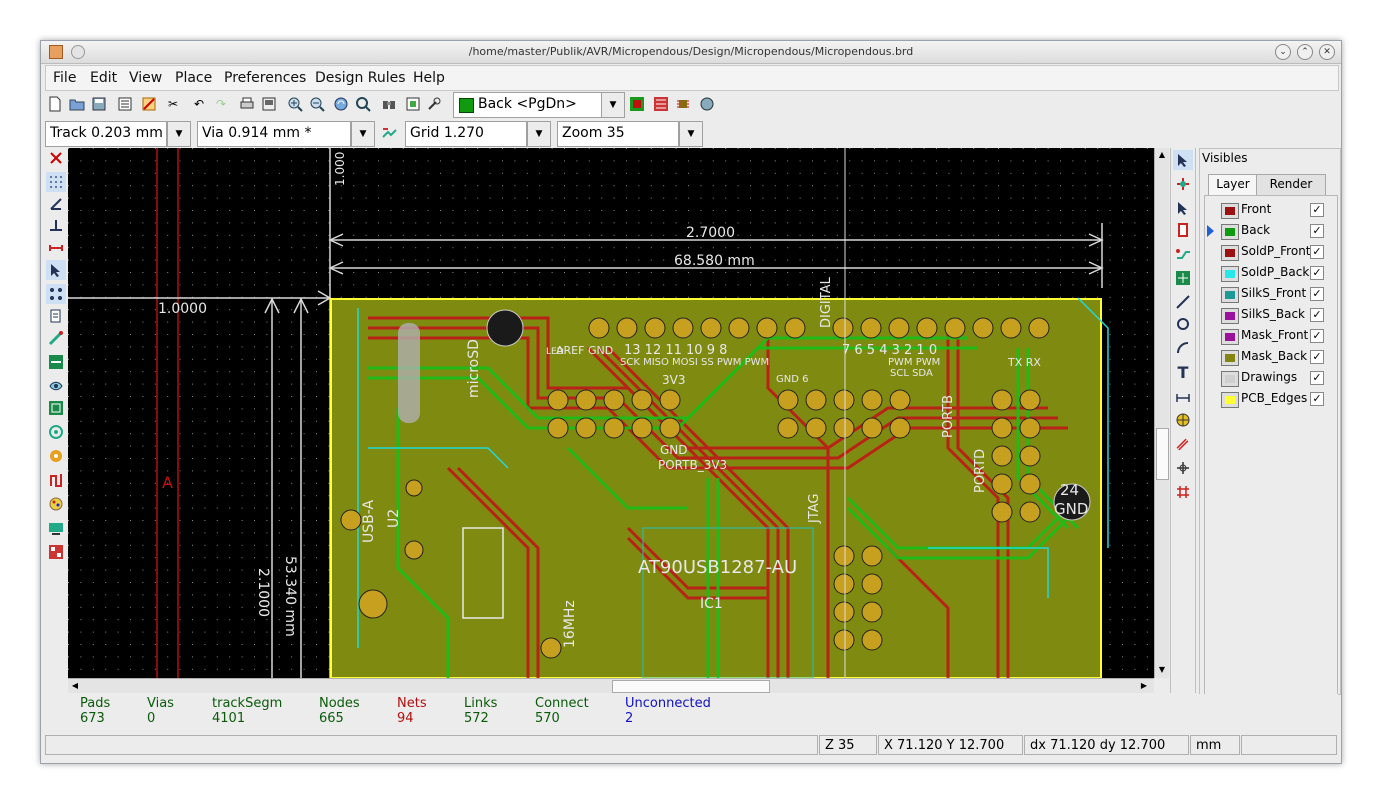  I want to click on redo-icon: ↷, so click(221, 104).